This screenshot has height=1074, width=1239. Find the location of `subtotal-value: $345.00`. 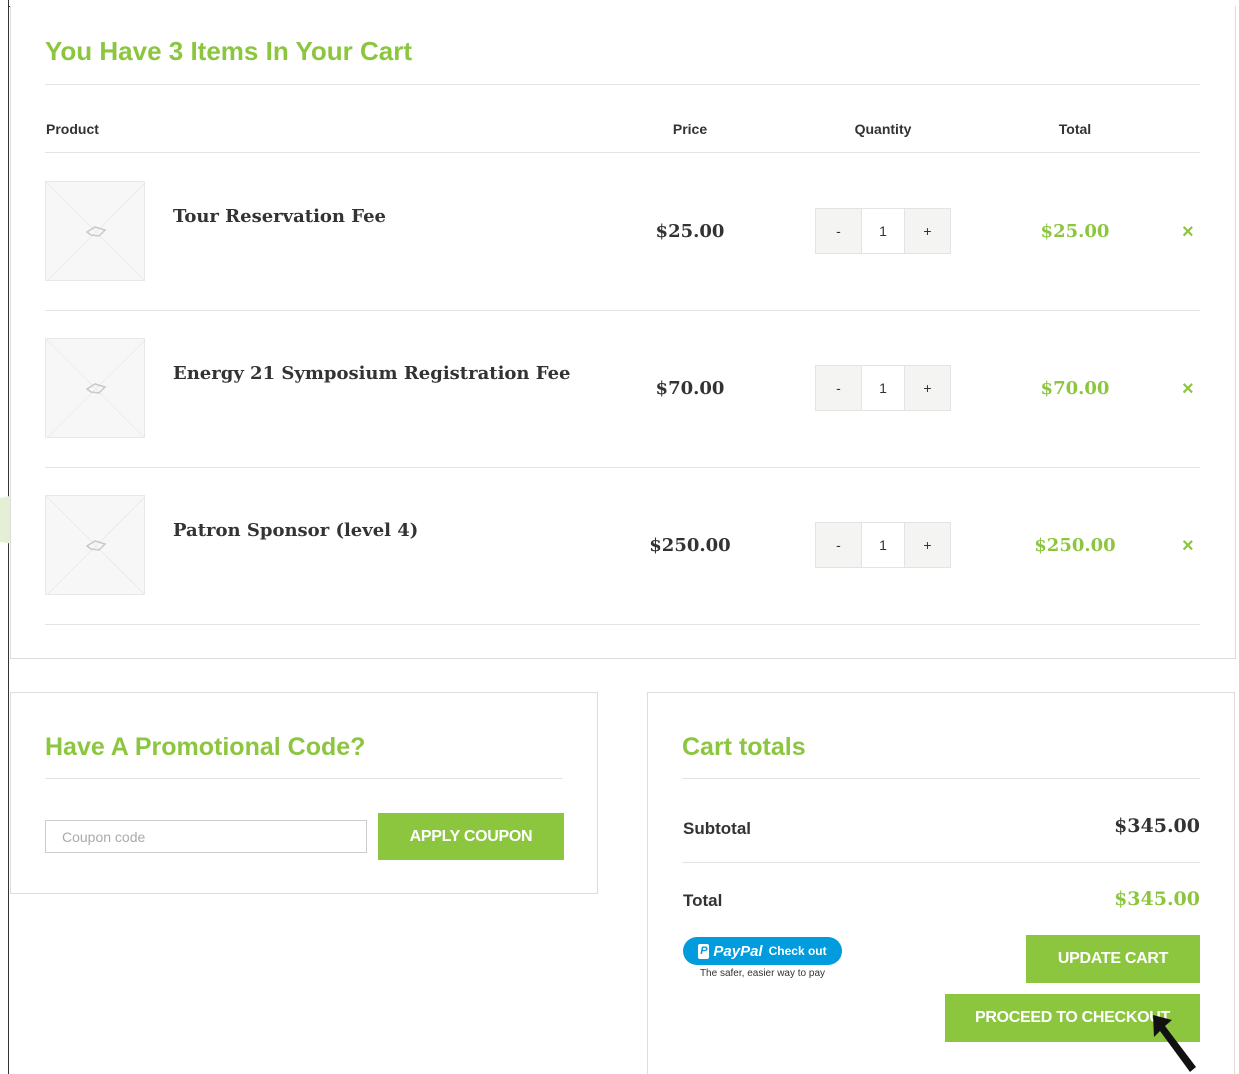

subtotal-value: $345.00 is located at coordinates (1157, 826).